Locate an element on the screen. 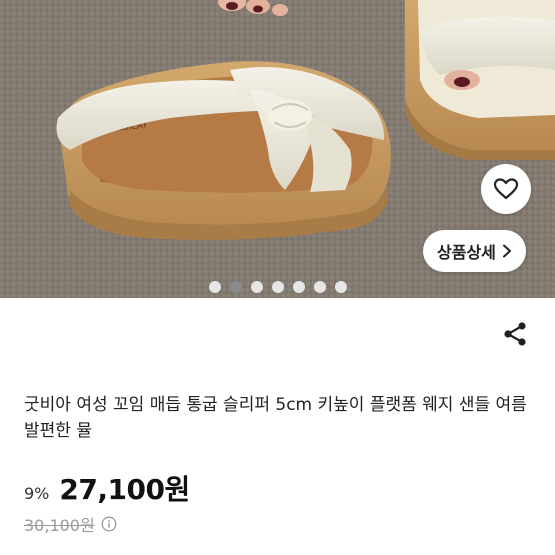 The height and width of the screenshot is (555, 555). original-price-row: 30,100원 is located at coordinates (70, 524).